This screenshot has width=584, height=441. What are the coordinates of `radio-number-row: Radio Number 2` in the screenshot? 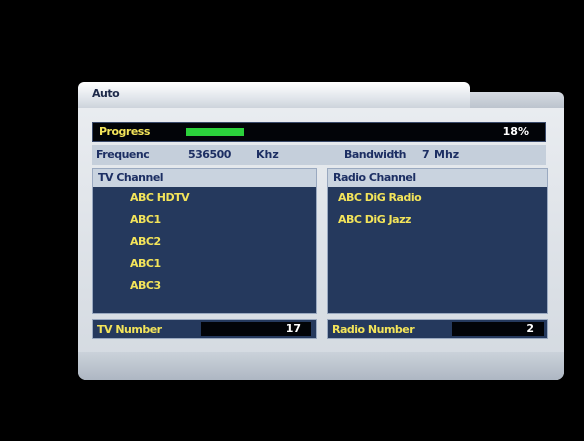 It's located at (437, 329).